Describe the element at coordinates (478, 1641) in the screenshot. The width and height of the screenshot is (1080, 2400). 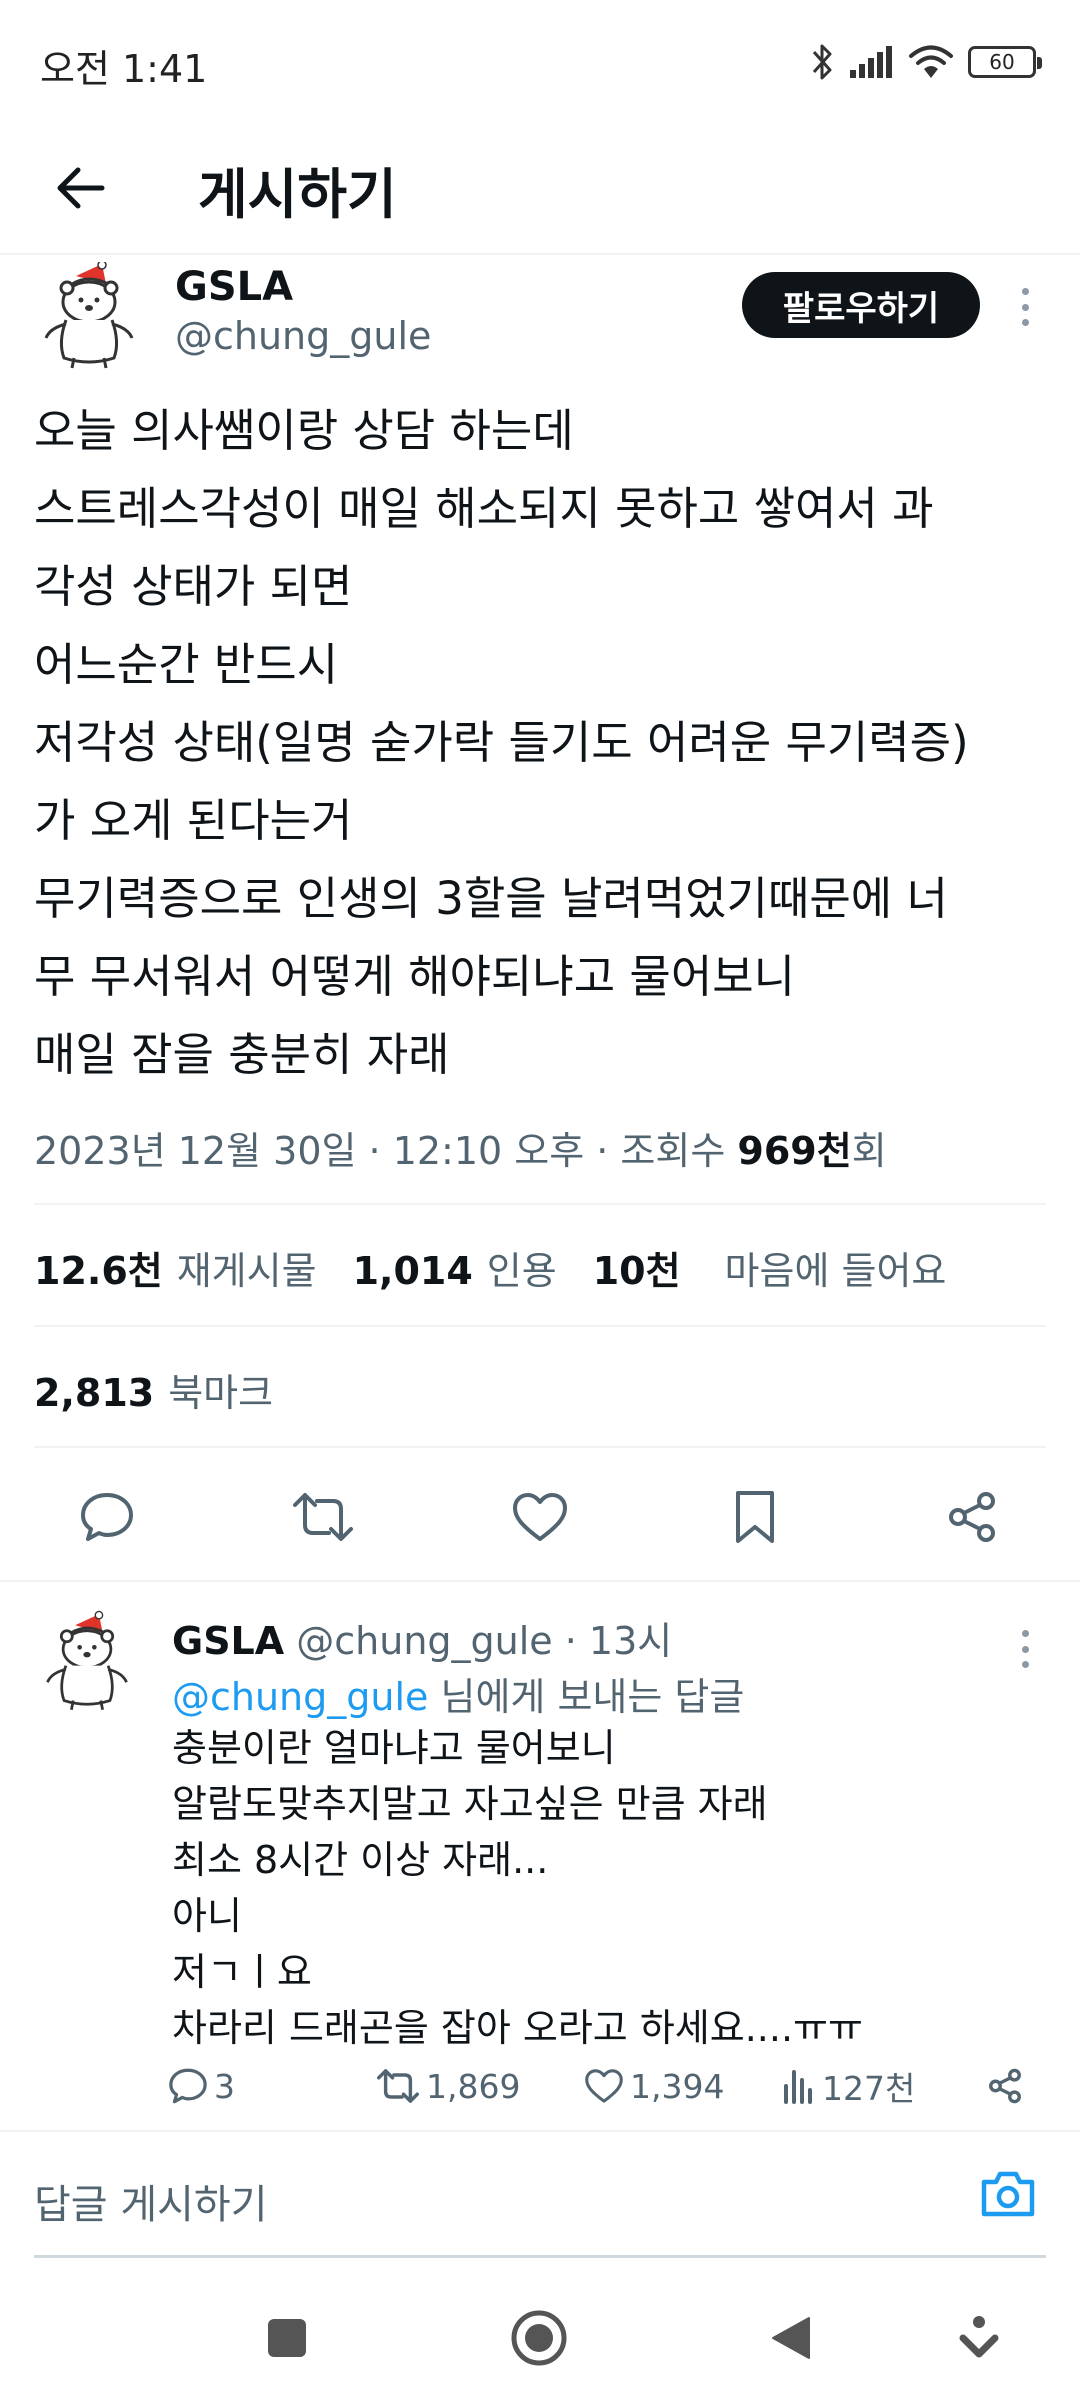
I see `reply-handle-time: @chung_gule · 13시` at that location.